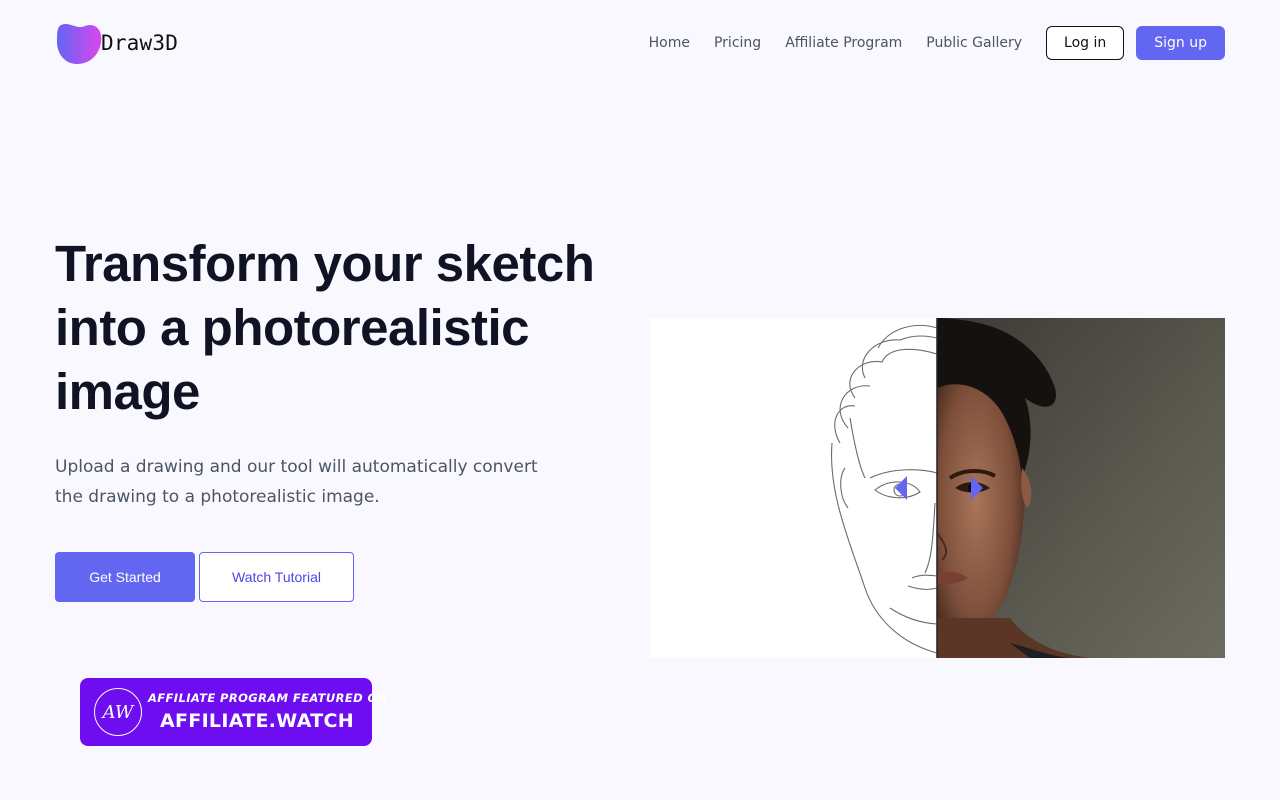 The width and height of the screenshot is (1280, 800). What do you see at coordinates (1180, 43) in the screenshot?
I see `signup-button: Sign up` at bounding box center [1180, 43].